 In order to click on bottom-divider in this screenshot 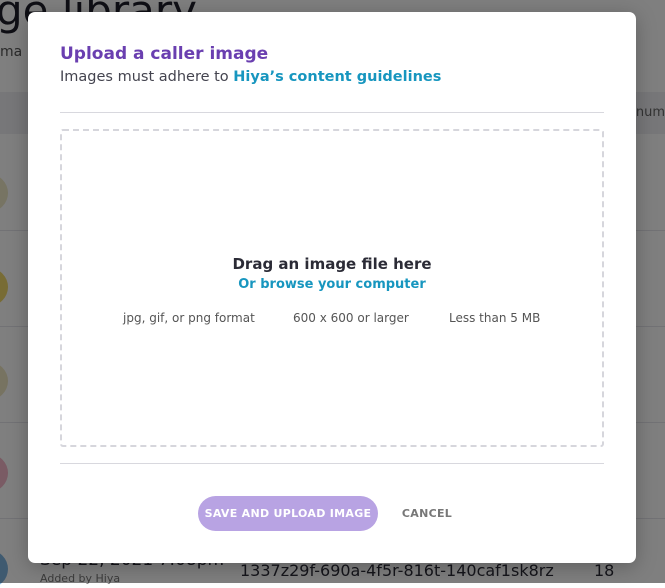, I will do `click(332, 463)`.